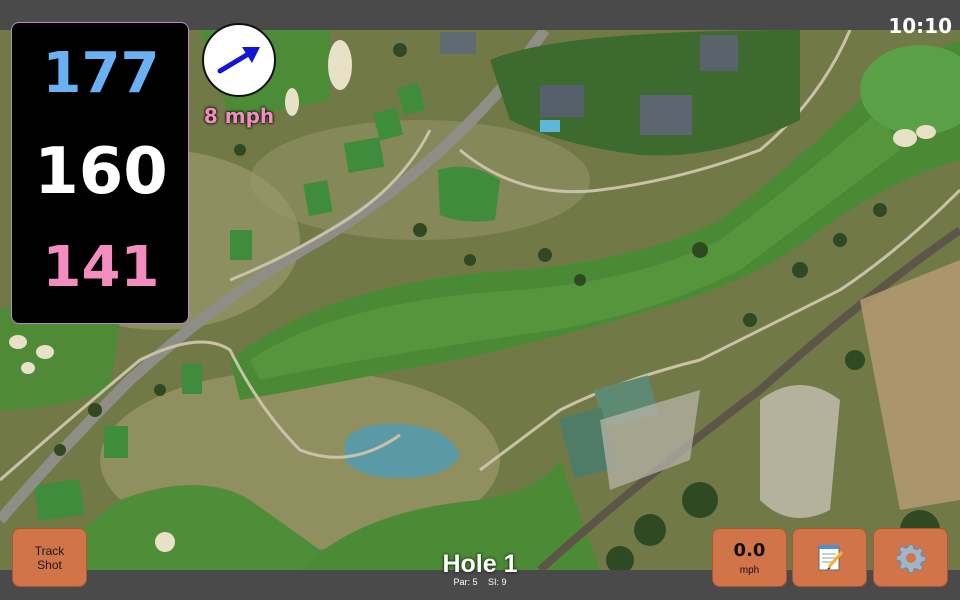 This screenshot has height=600, width=960. I want to click on hole-par: Par: 5, so click(465, 582).